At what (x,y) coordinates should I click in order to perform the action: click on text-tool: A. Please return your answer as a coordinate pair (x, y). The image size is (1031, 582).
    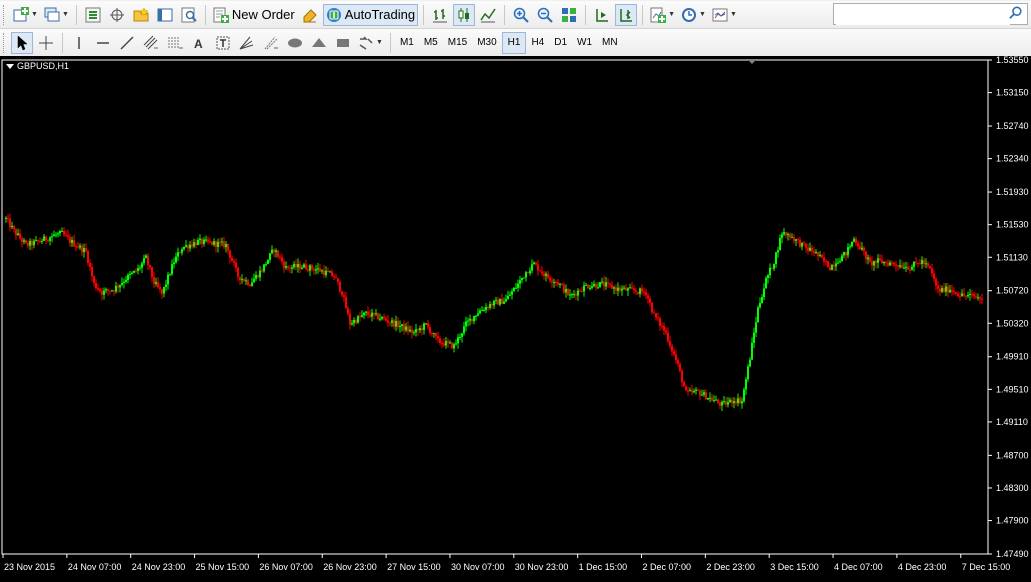
    Looking at the image, I should click on (199, 43).